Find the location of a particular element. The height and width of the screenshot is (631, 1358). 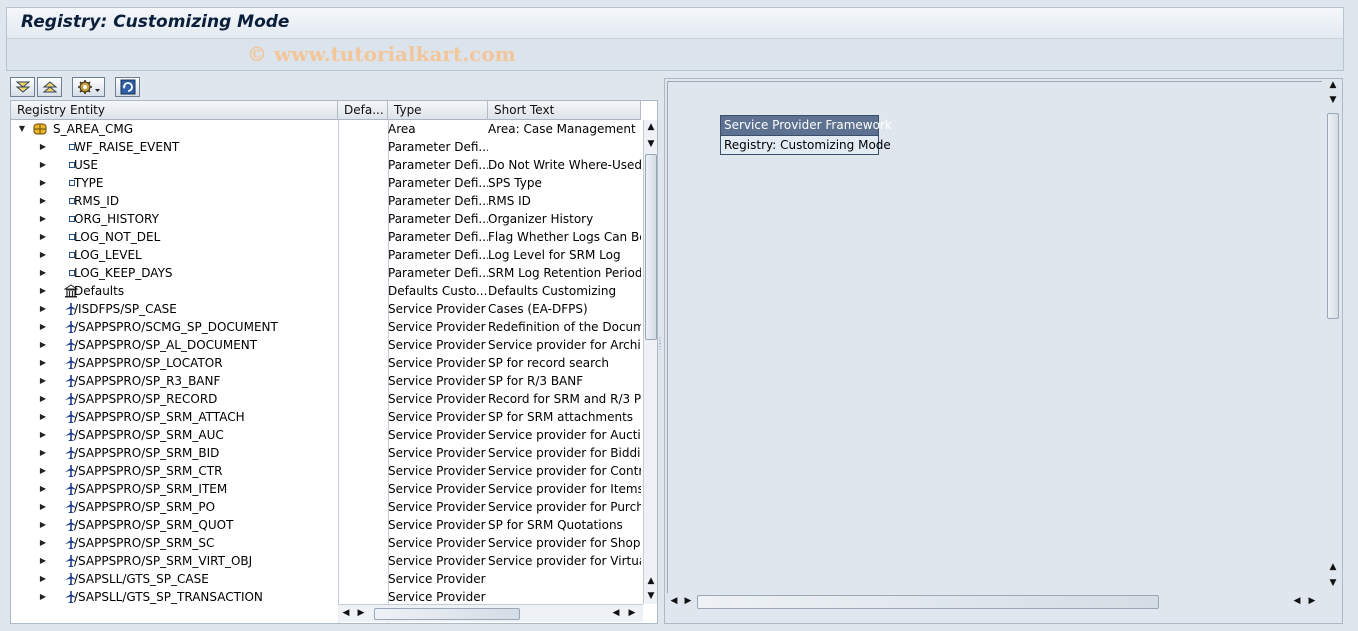

tree-row: ▶ RMS_ID Parameter Defi... RMS ID is located at coordinates (326, 201).